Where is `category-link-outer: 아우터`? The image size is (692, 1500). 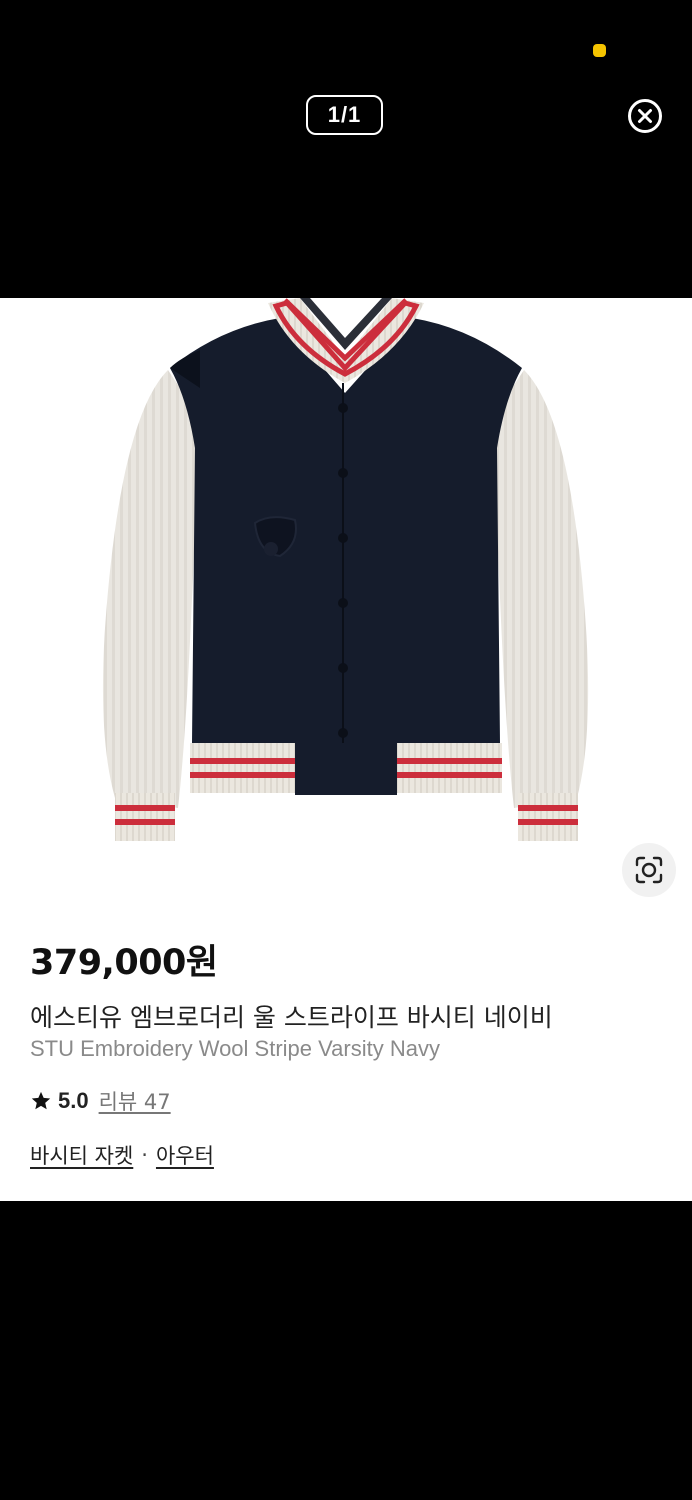 category-link-outer: 아우터 is located at coordinates (185, 1155).